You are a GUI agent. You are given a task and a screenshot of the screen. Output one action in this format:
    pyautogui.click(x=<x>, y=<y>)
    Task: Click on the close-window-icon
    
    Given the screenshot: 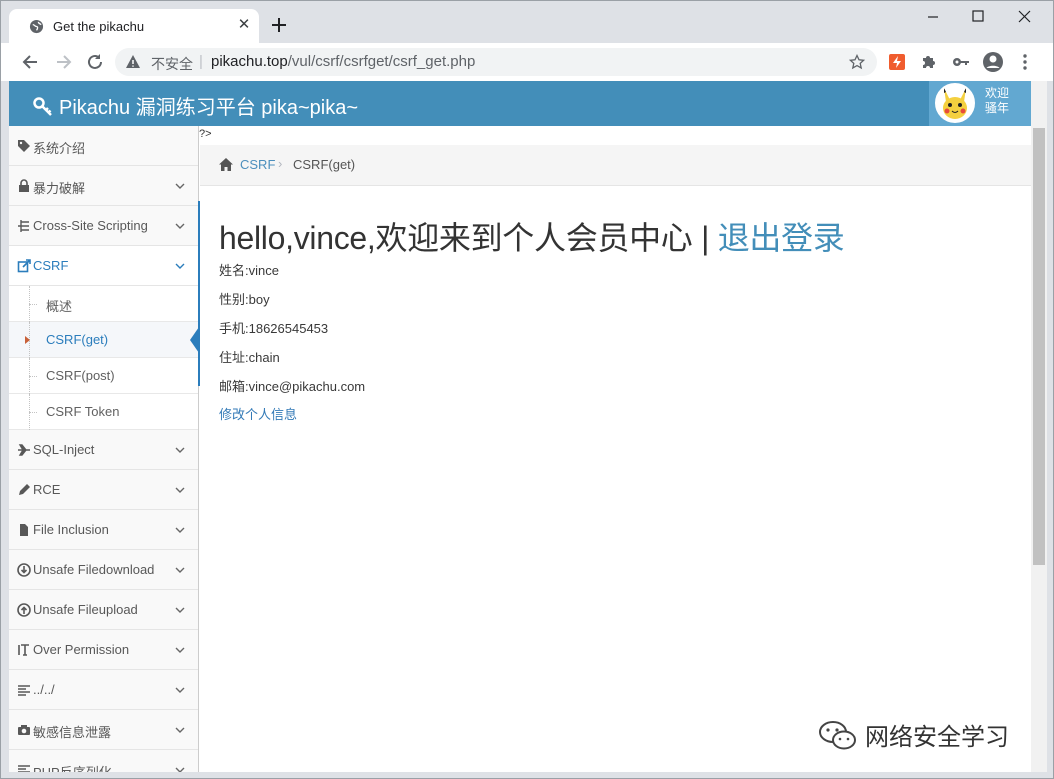 What is the action you would take?
    pyautogui.click(x=1024, y=17)
    